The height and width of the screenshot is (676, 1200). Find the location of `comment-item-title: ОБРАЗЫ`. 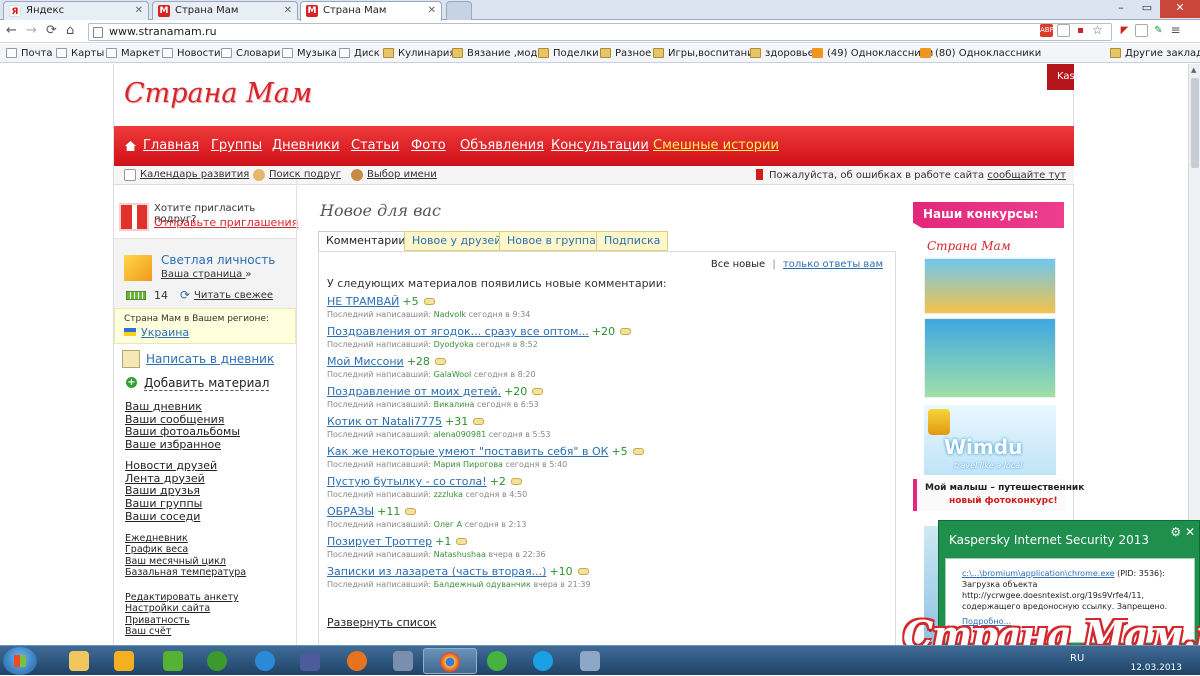

comment-item-title: ОБРАЗЫ is located at coordinates (350, 511).